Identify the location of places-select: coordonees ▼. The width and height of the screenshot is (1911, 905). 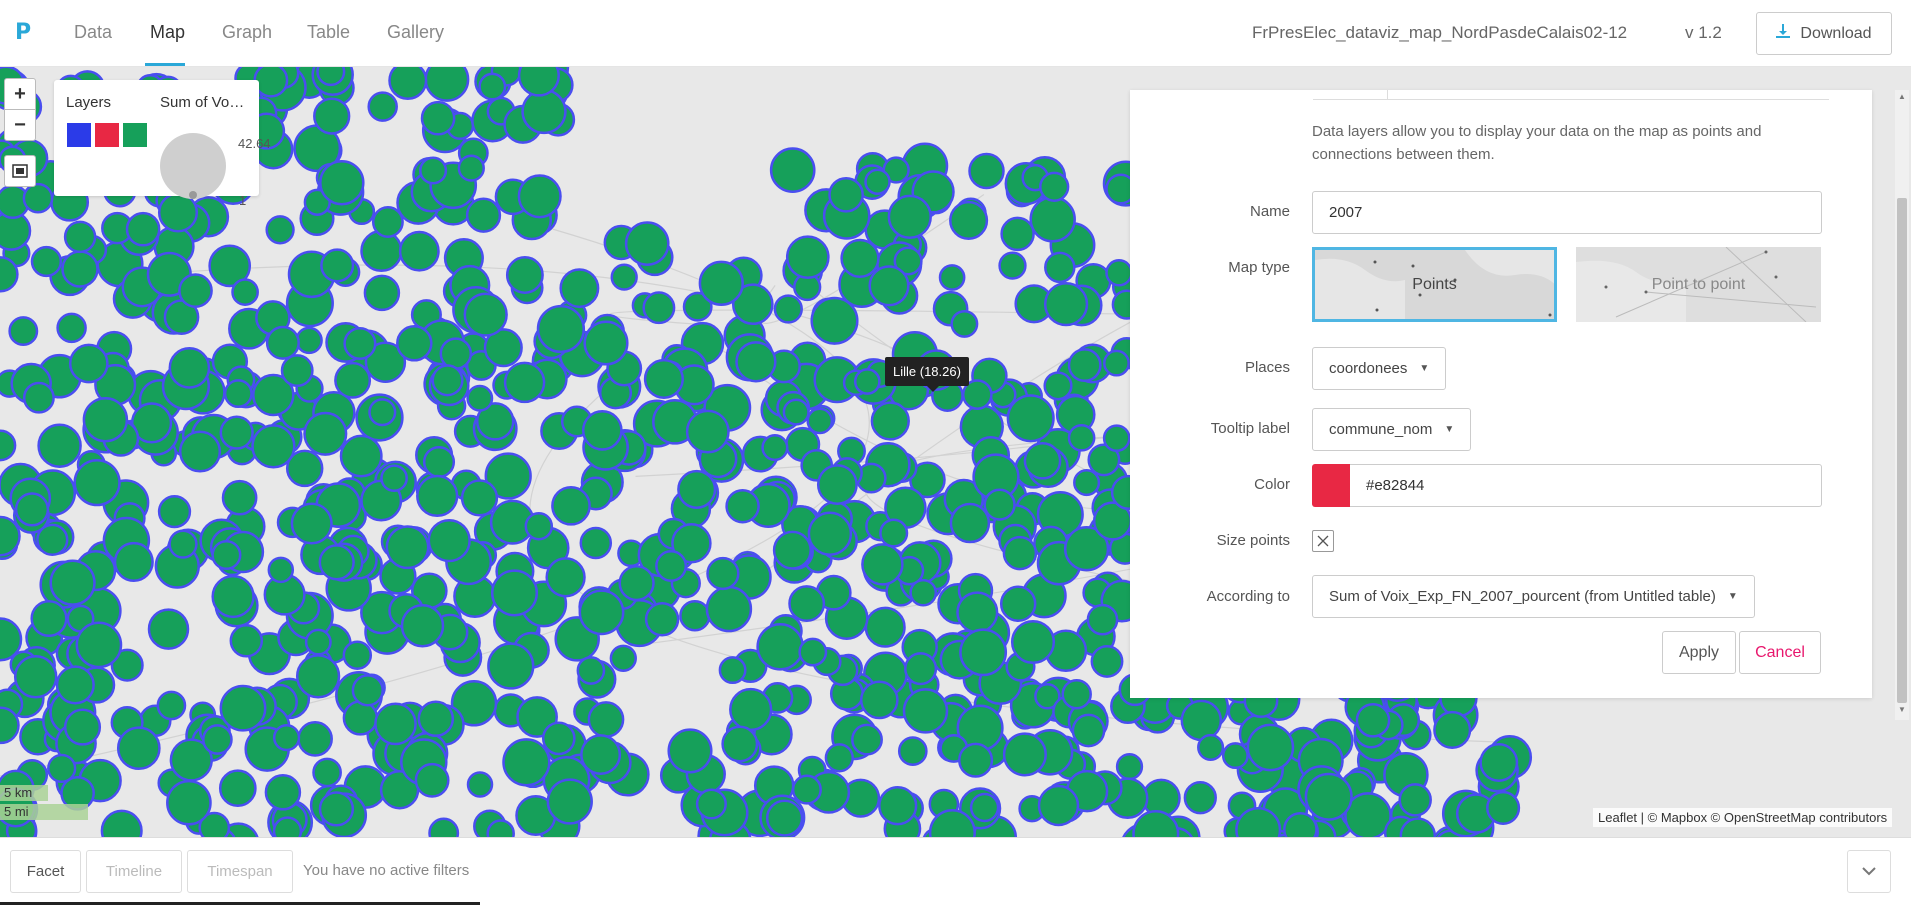
(1379, 368).